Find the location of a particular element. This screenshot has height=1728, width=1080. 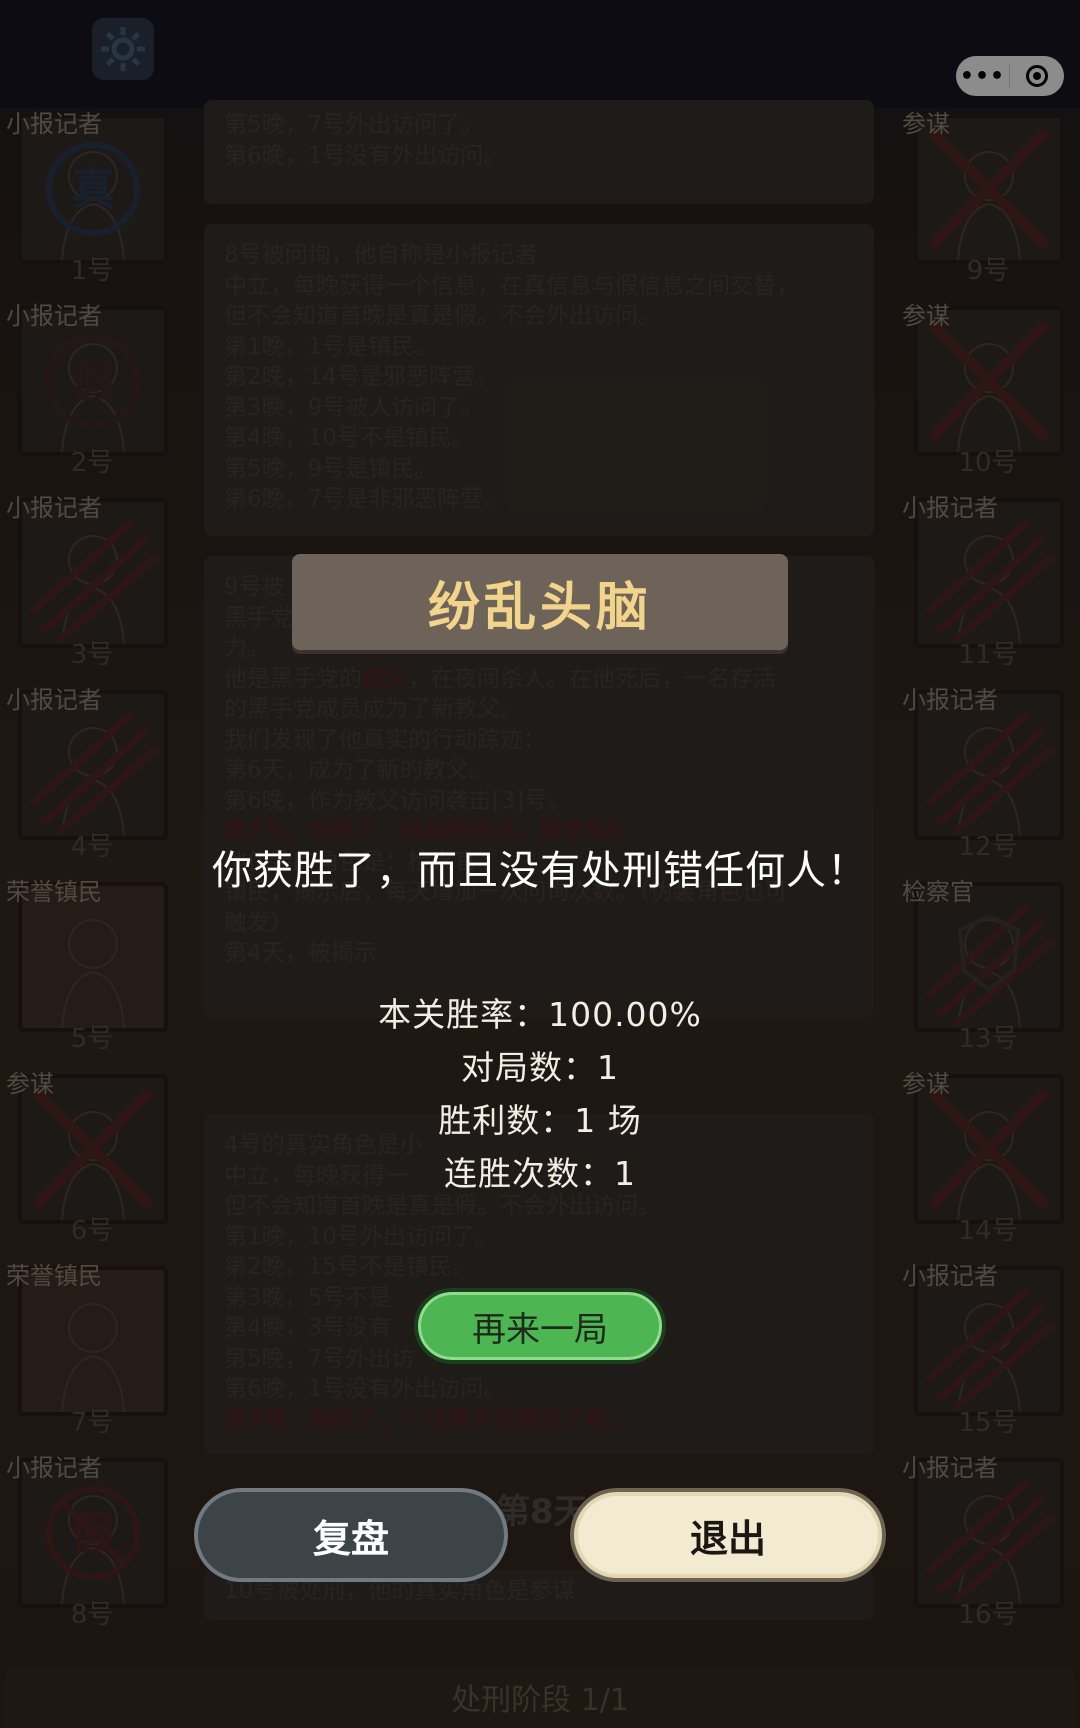

exit-button: 退出 is located at coordinates (728, 1535).